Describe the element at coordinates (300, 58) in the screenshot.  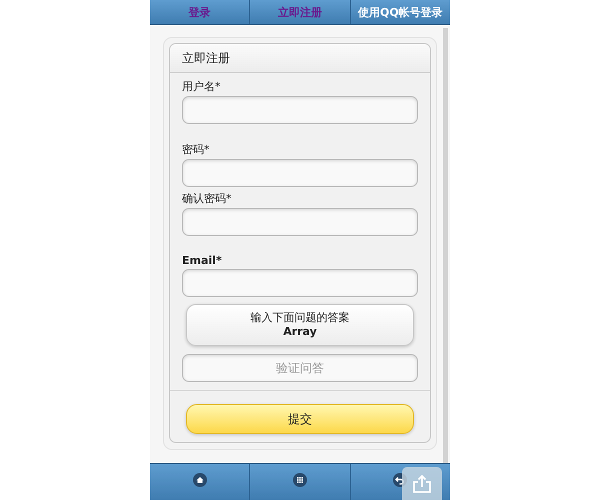
I see `form-title: 立即注册` at that location.